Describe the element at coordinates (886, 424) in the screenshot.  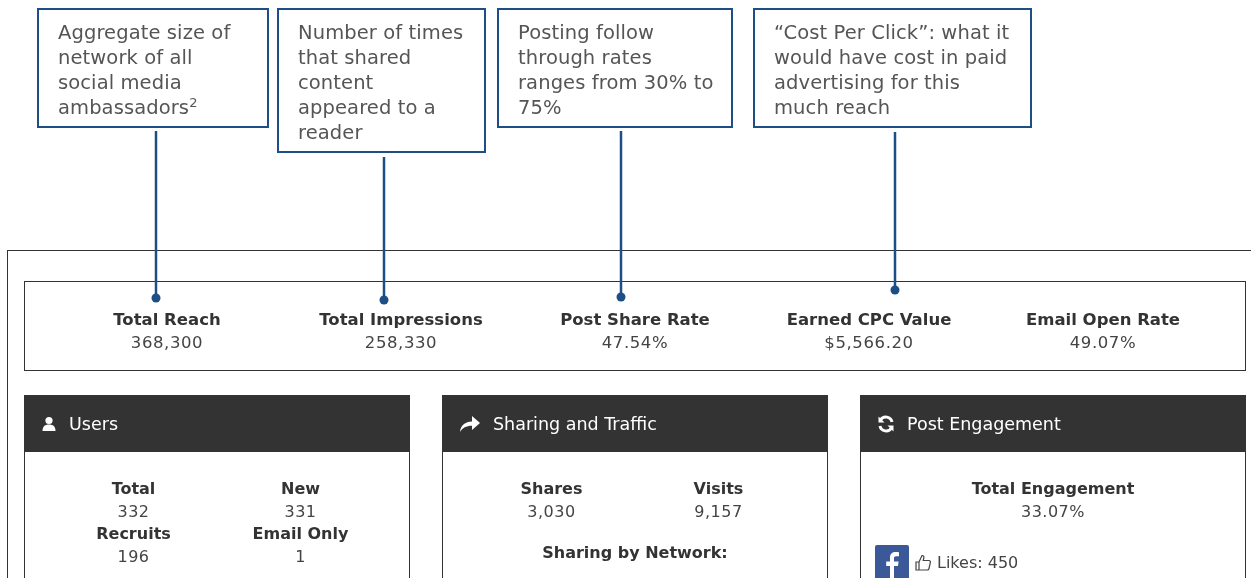
I see `refresh-icon` at that location.